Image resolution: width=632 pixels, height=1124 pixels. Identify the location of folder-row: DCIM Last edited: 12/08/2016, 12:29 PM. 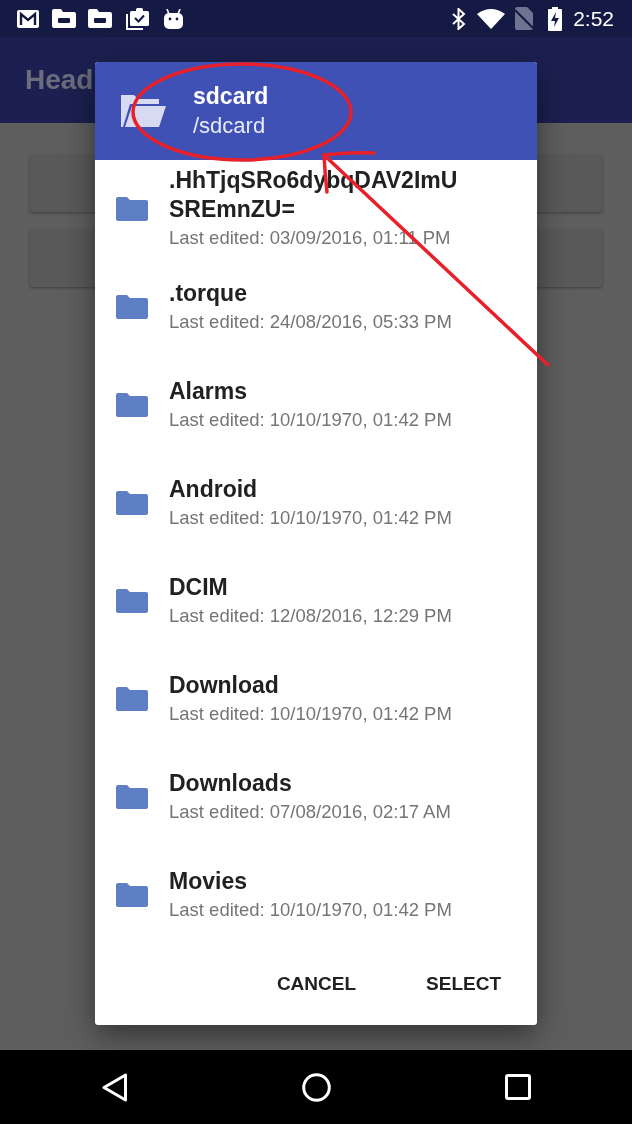
(316, 601).